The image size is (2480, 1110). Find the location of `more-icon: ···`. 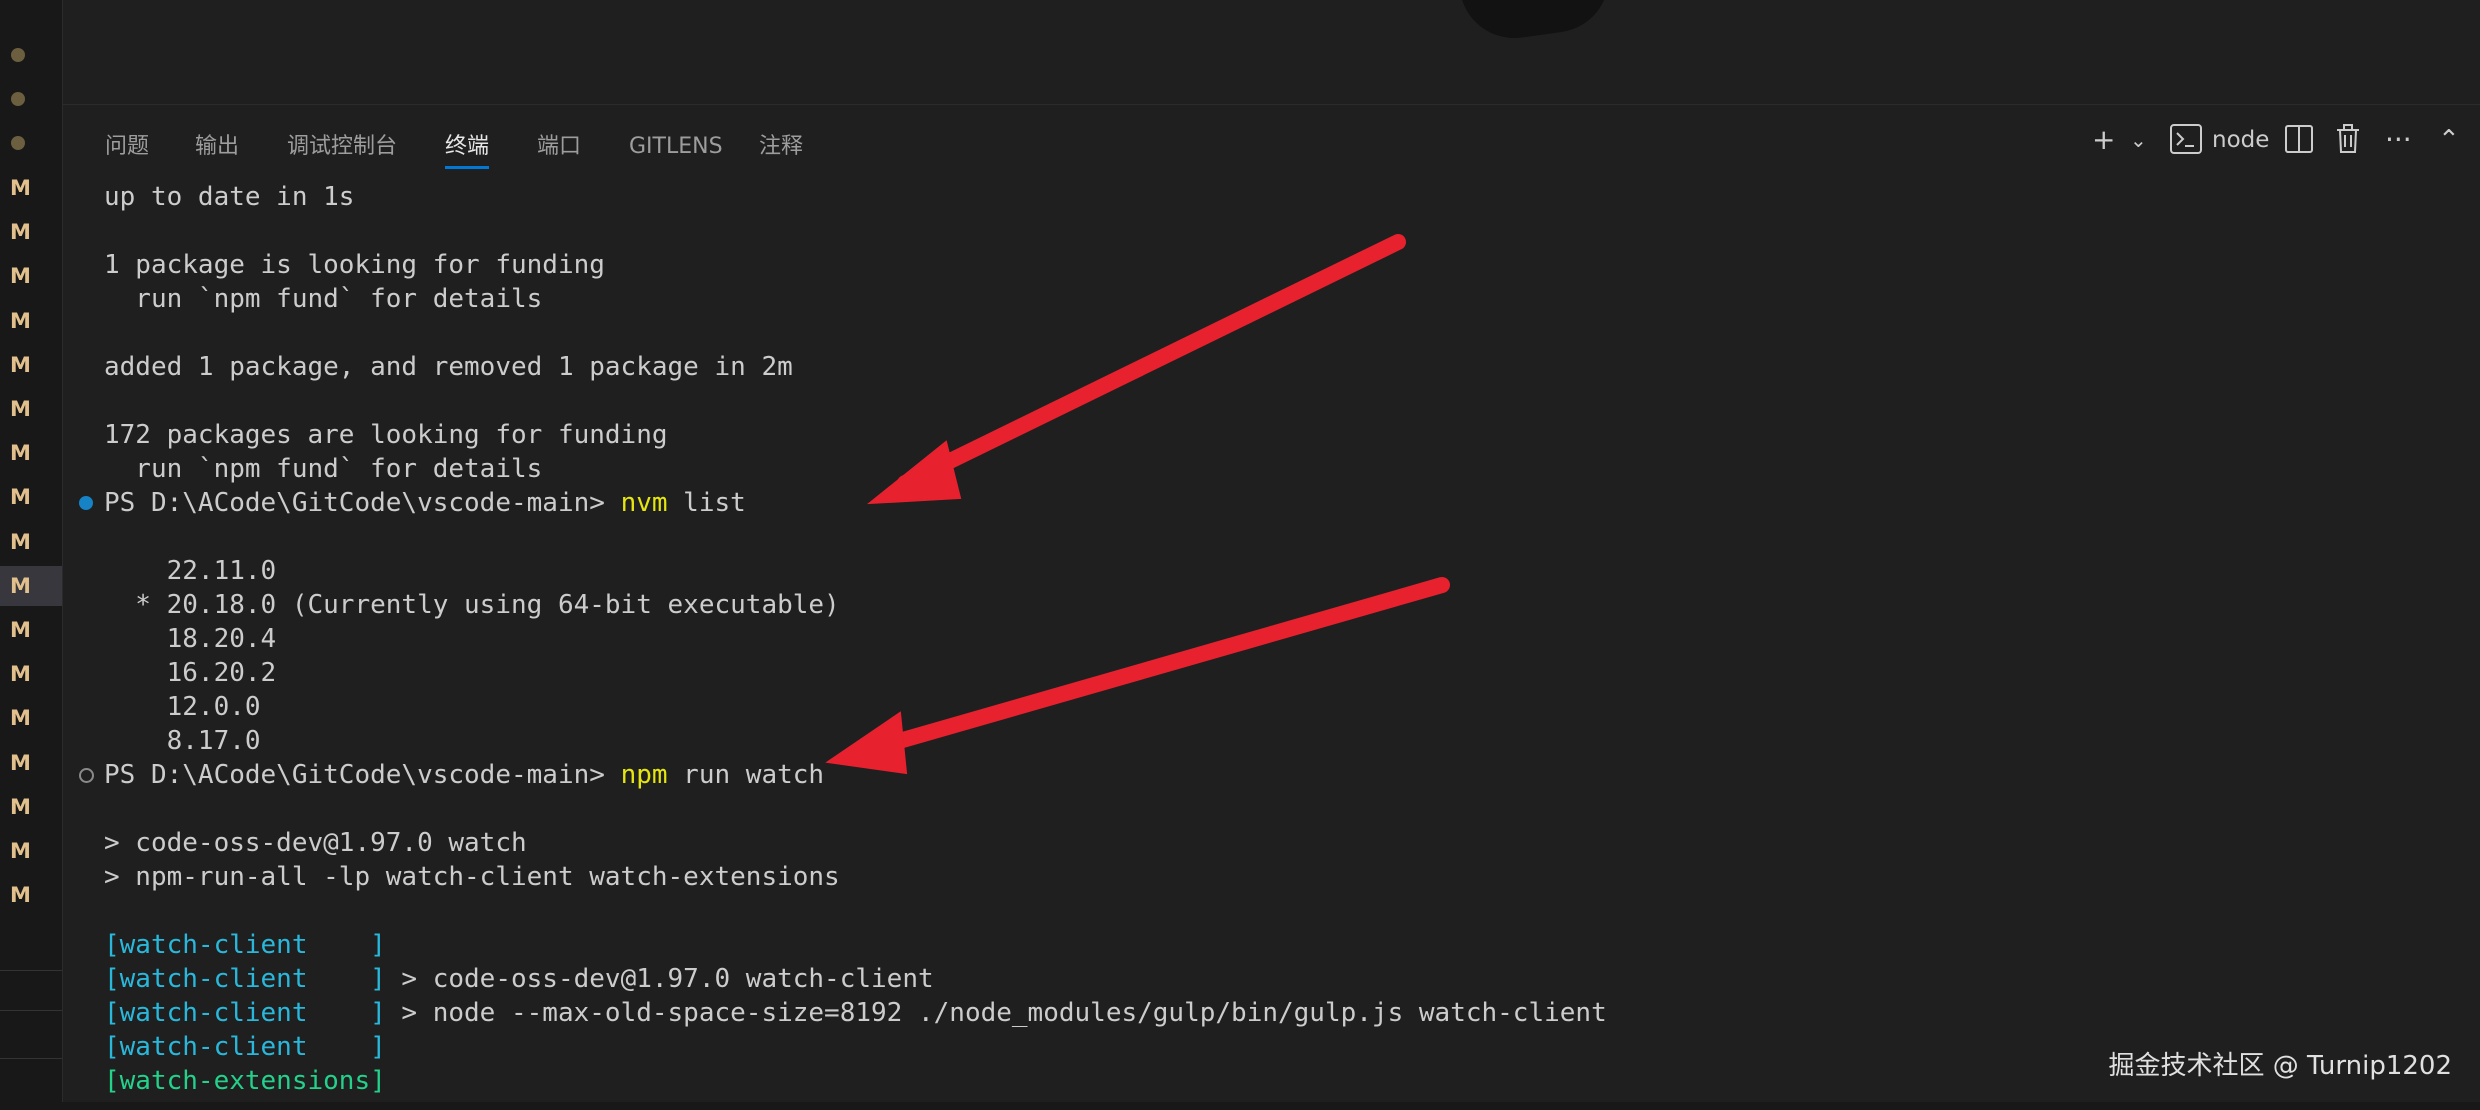

more-icon: ··· is located at coordinates (2398, 140).